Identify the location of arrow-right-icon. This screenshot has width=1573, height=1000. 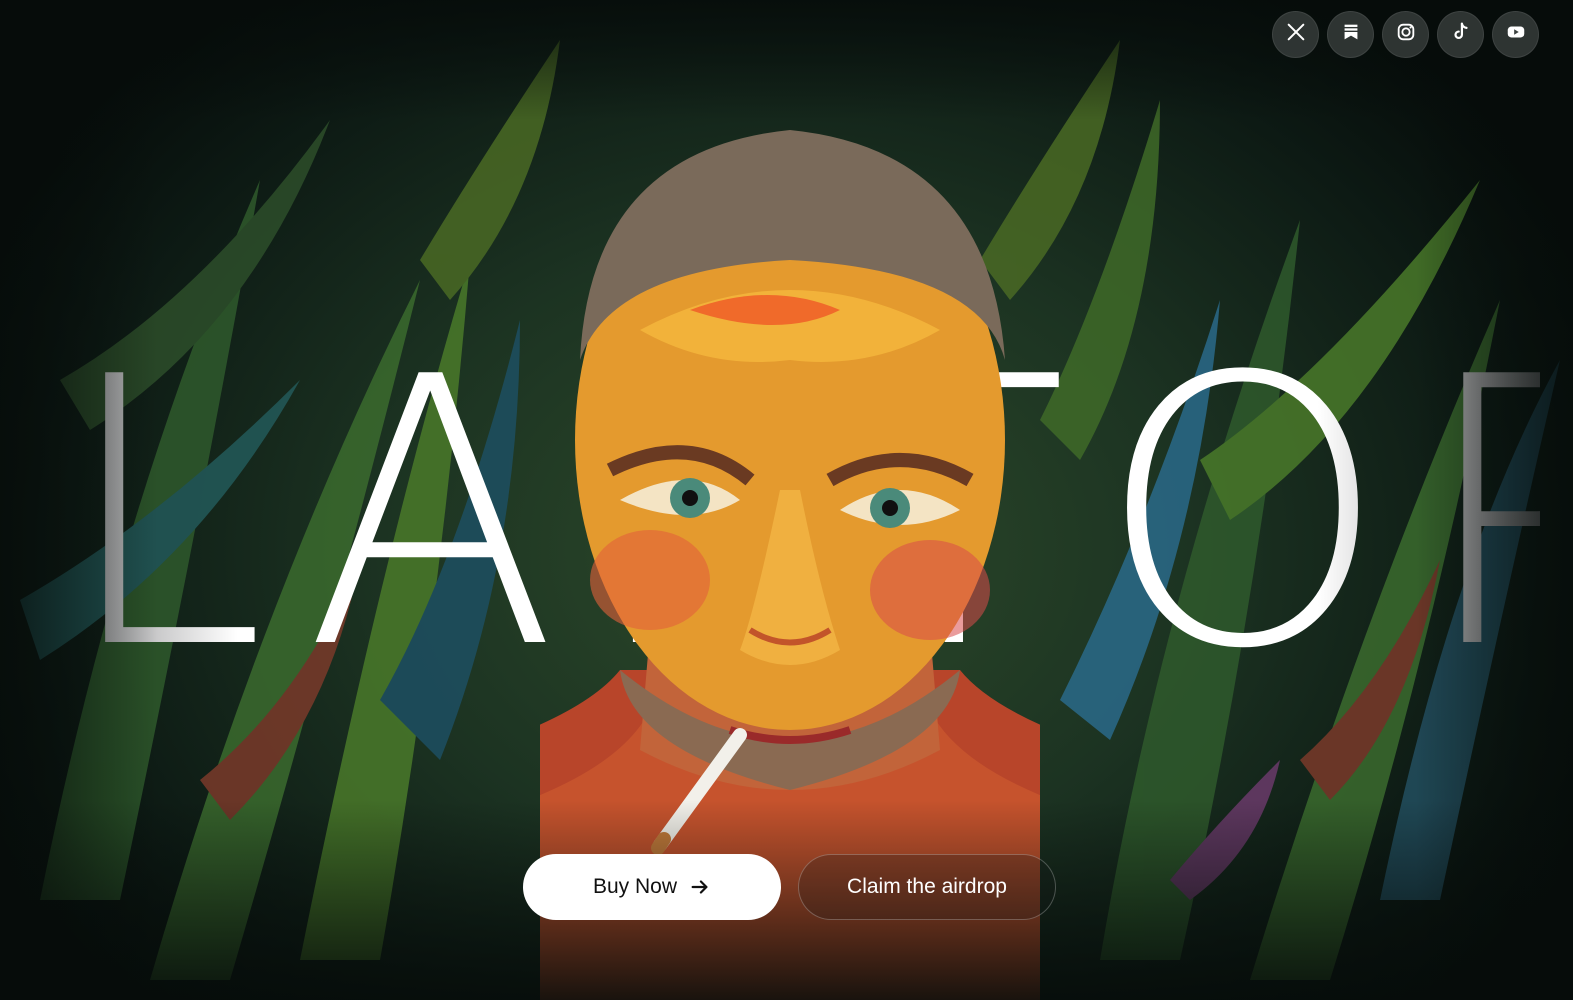
(700, 887).